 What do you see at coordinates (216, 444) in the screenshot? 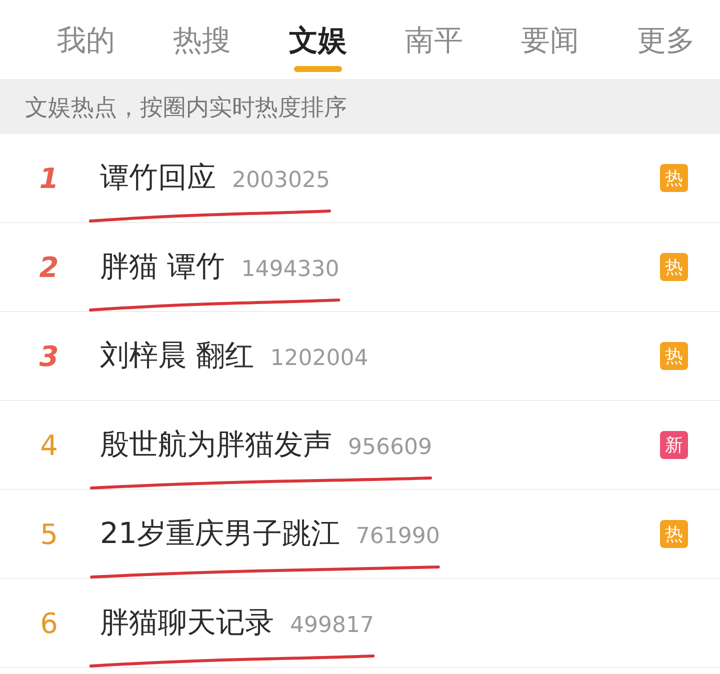
I see `item-title: 殷世航为胖猫发声` at bounding box center [216, 444].